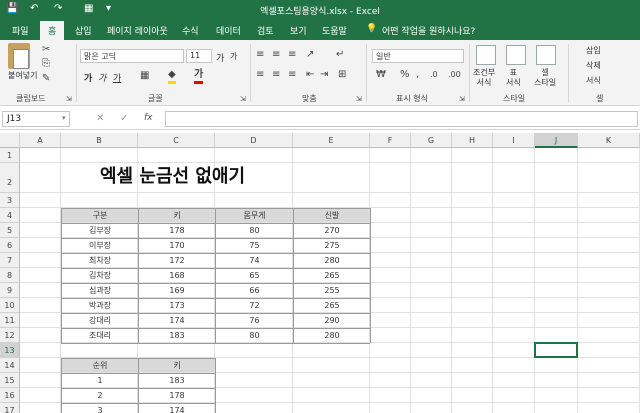  I want to click on tell-me-box: 어떤 작업을 원하시나요?, so click(428, 30).